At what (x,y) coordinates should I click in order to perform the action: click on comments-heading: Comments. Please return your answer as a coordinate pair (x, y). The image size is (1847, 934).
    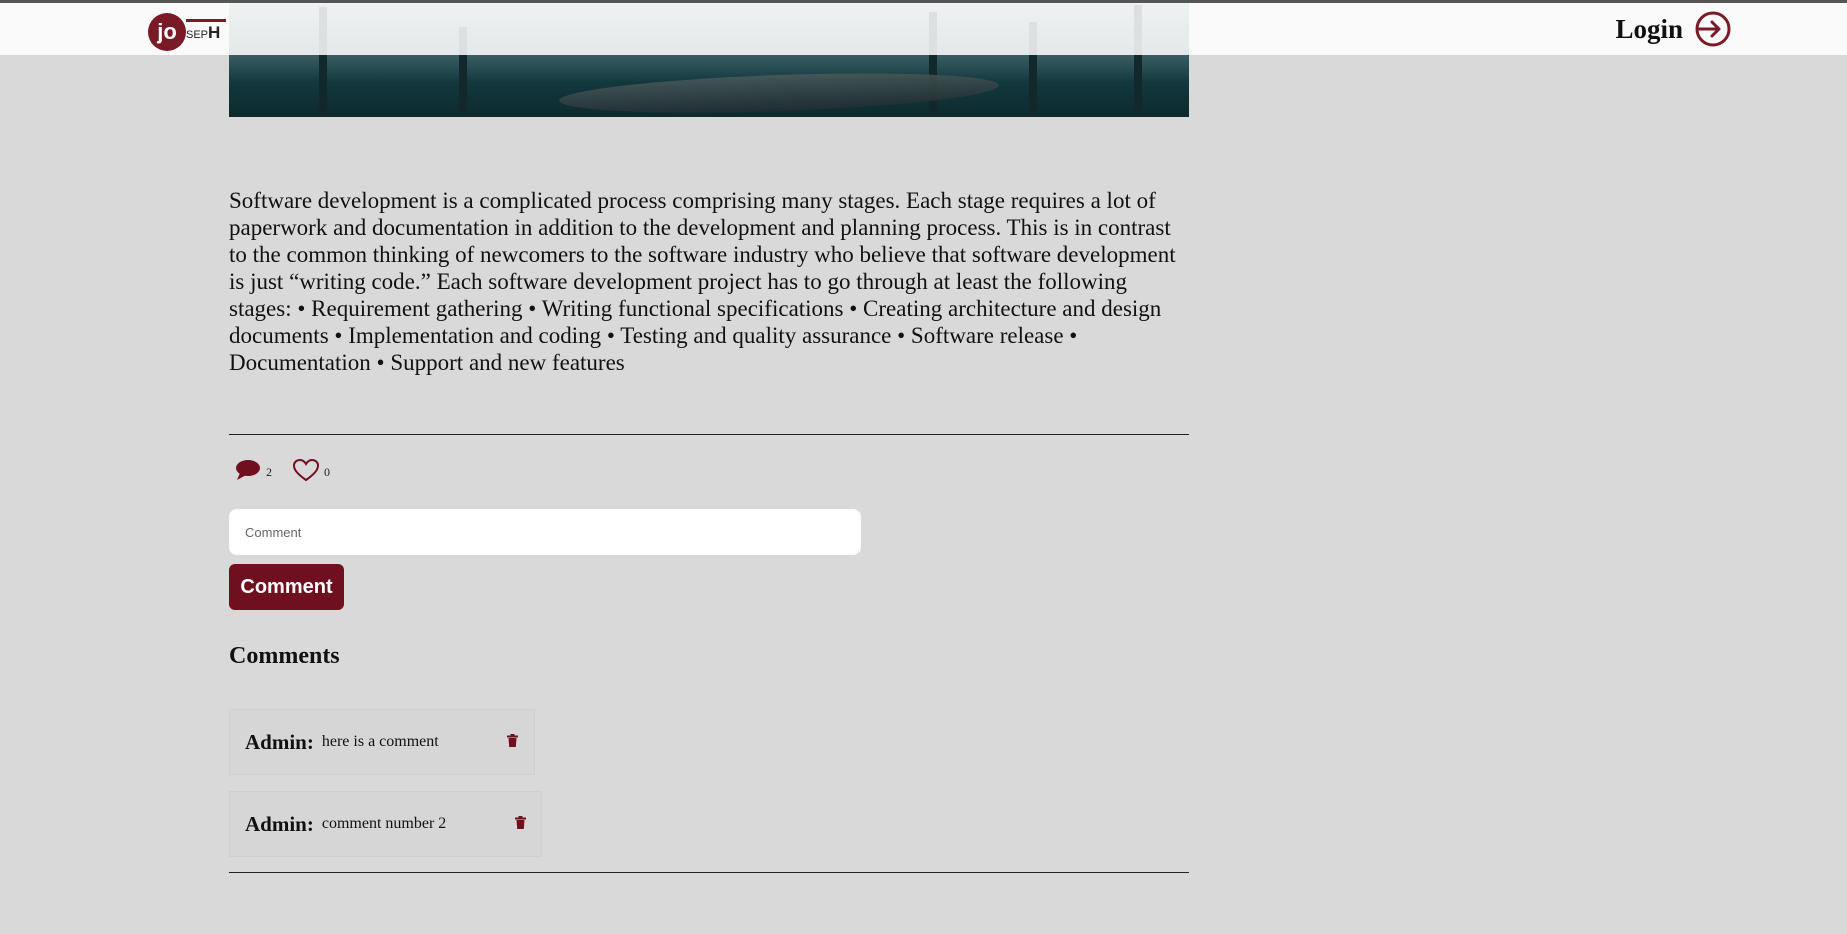
    Looking at the image, I should click on (284, 656).